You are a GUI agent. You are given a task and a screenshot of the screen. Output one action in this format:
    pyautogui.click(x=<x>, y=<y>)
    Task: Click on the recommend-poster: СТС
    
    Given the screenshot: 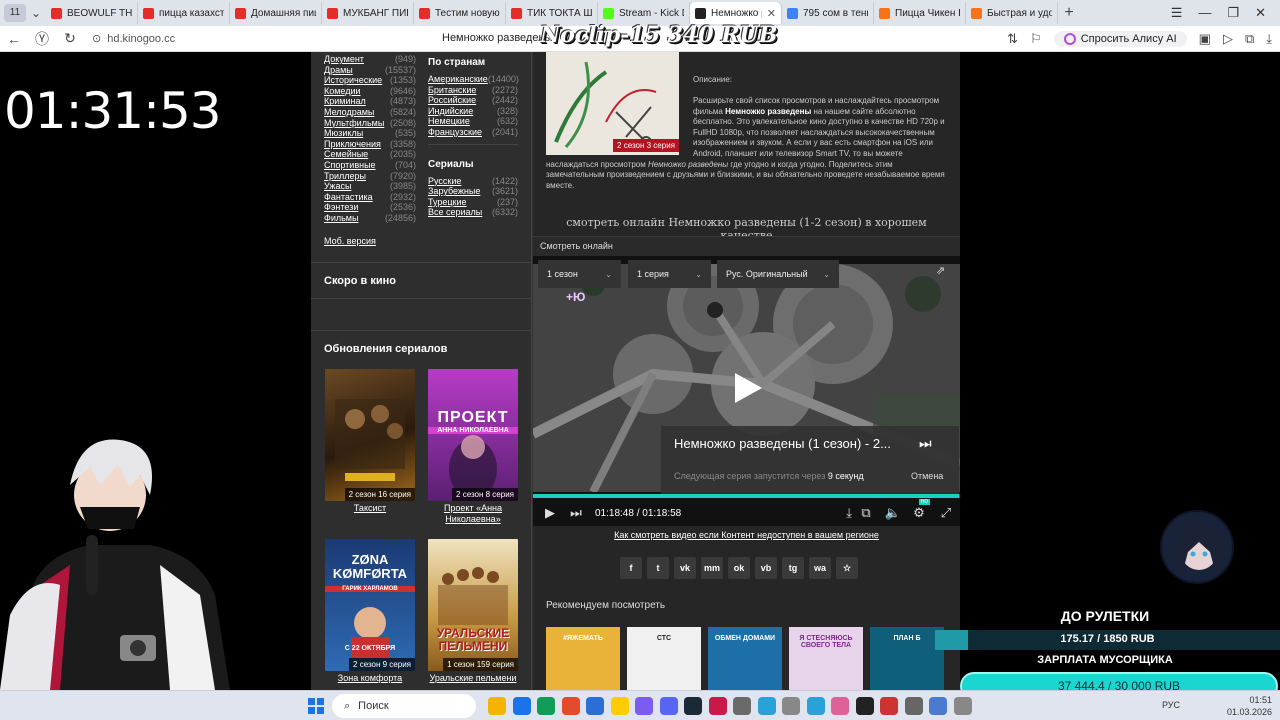 What is the action you would take?
    pyautogui.click(x=664, y=658)
    